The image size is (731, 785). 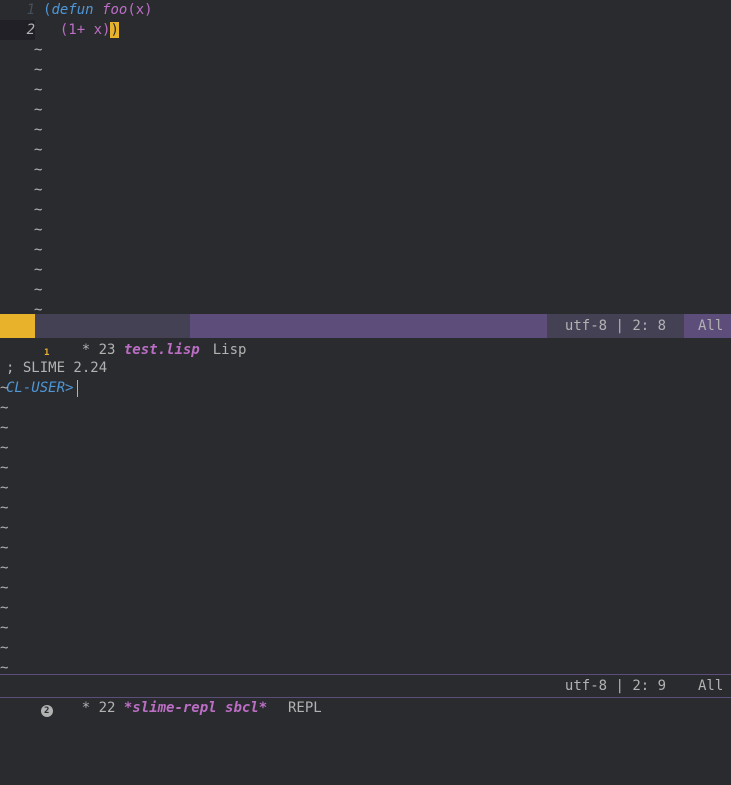 I want to click on code-line: 2 (1+ x)), so click(x=365, y=30).